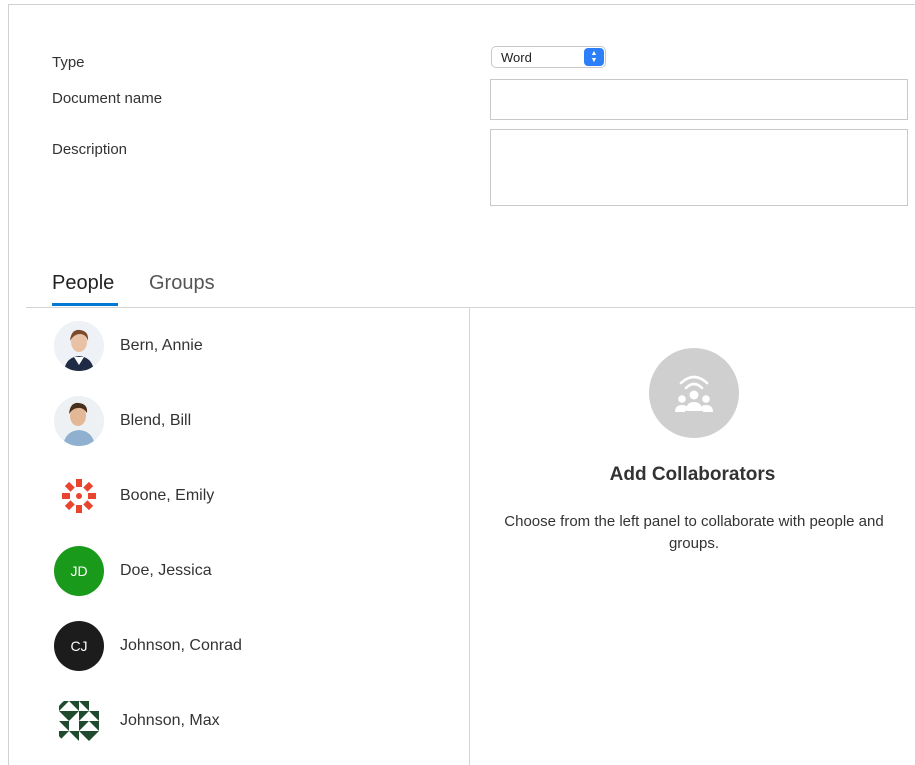  I want to click on active-tab-indicator, so click(85, 304).